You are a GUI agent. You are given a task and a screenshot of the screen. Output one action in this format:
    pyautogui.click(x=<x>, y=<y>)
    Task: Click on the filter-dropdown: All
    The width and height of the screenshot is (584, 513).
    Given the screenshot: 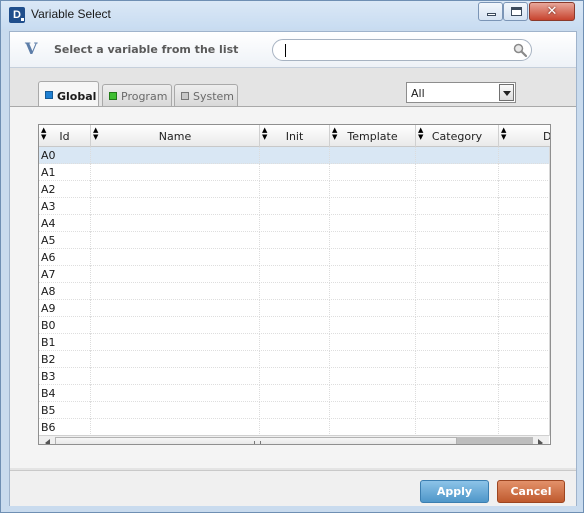 What is the action you would take?
    pyautogui.click(x=461, y=92)
    